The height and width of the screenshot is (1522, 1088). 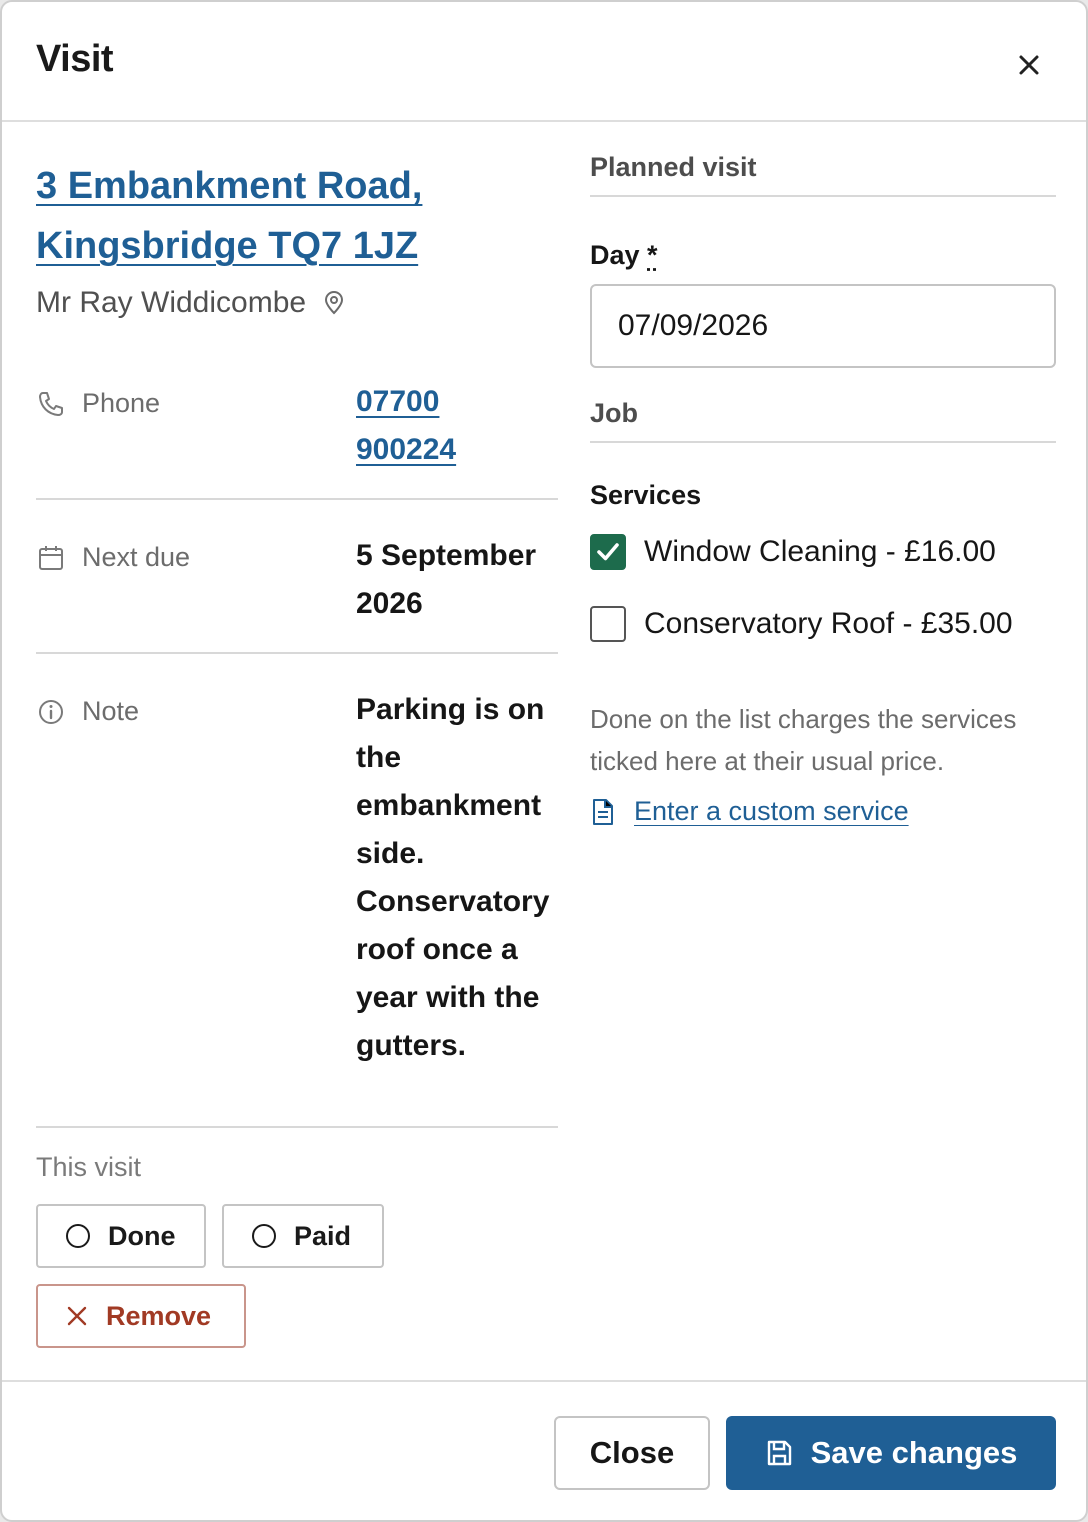 I want to click on address-link: 3 Embankment Road, Kingsbridge TQ7 1JZ, so click(x=256, y=216).